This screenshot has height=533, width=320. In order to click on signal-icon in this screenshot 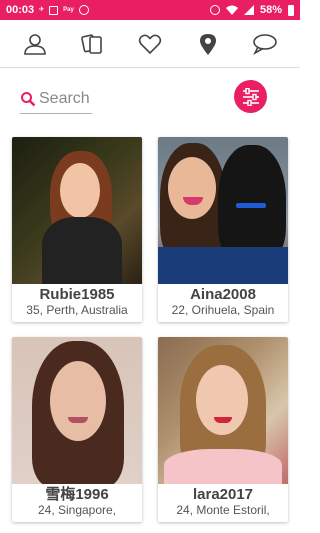, I will do `click(248, 10)`.